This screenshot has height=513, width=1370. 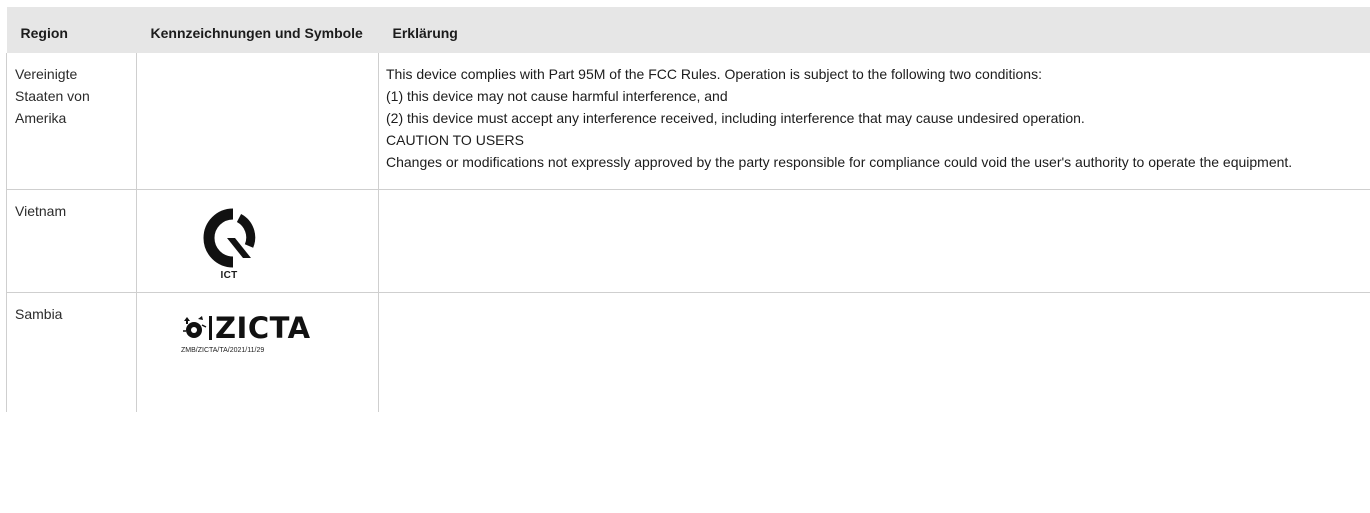 I want to click on symbol-cell: ZICTA ZMB/ZICTA/TA/2021/11/29, so click(x=257, y=352).